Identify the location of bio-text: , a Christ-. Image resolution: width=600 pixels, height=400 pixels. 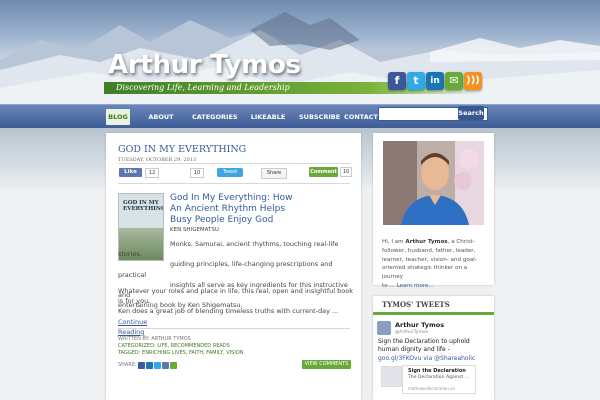
(461, 242).